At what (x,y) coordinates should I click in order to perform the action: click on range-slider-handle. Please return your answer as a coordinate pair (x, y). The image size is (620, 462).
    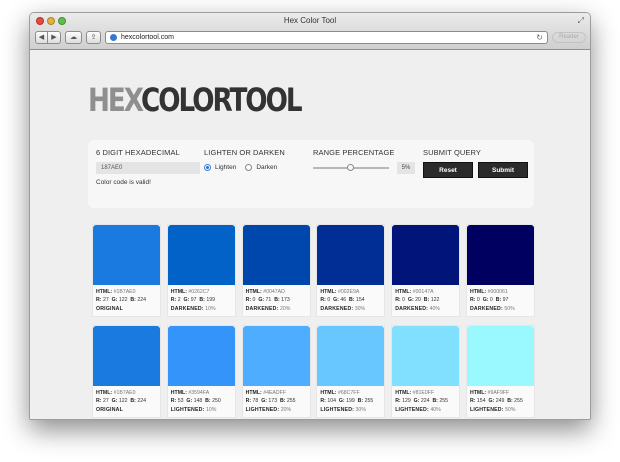
    Looking at the image, I should click on (350, 167).